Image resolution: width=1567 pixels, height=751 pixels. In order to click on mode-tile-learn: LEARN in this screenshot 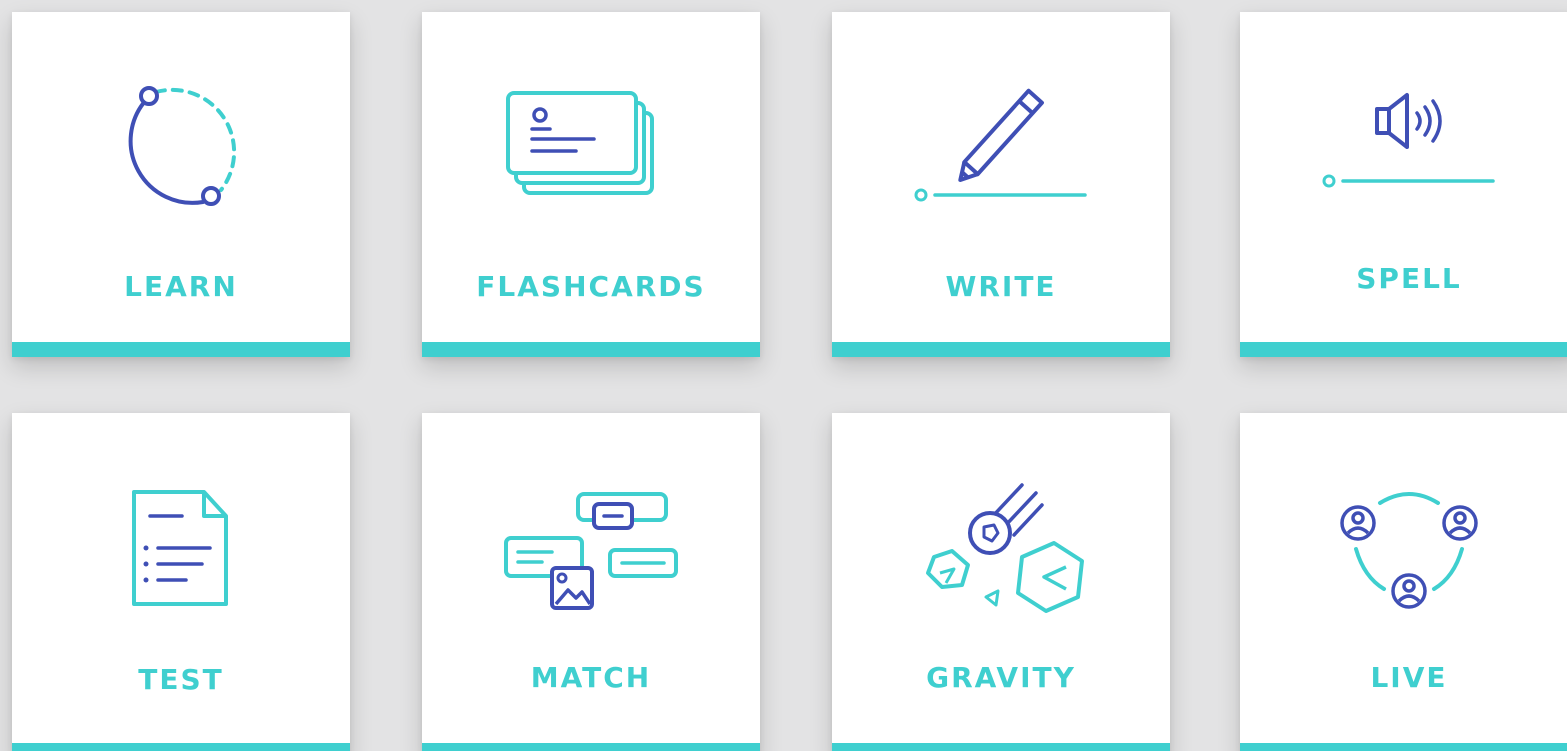, I will do `click(181, 184)`.